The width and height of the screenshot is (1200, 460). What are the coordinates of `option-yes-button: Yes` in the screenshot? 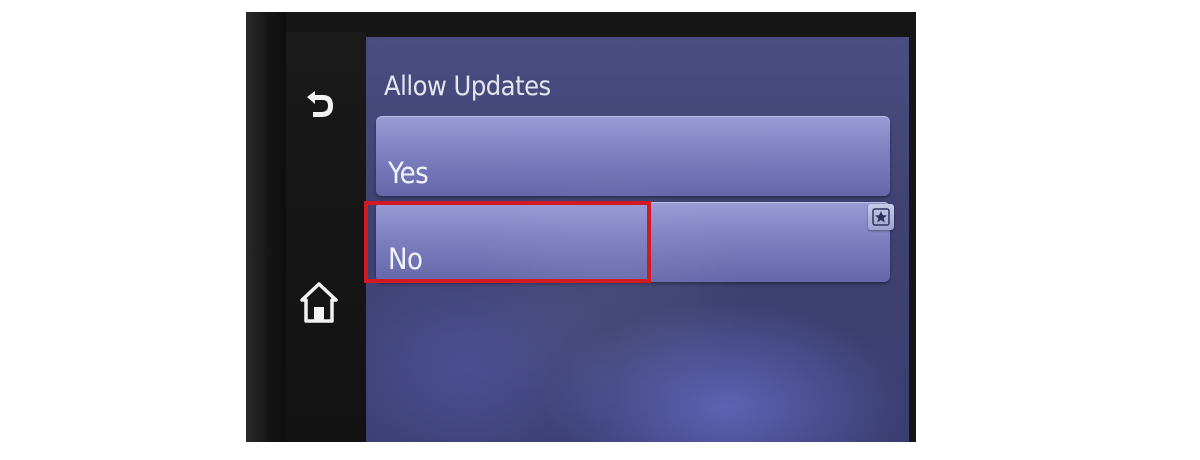 It's located at (633, 156).